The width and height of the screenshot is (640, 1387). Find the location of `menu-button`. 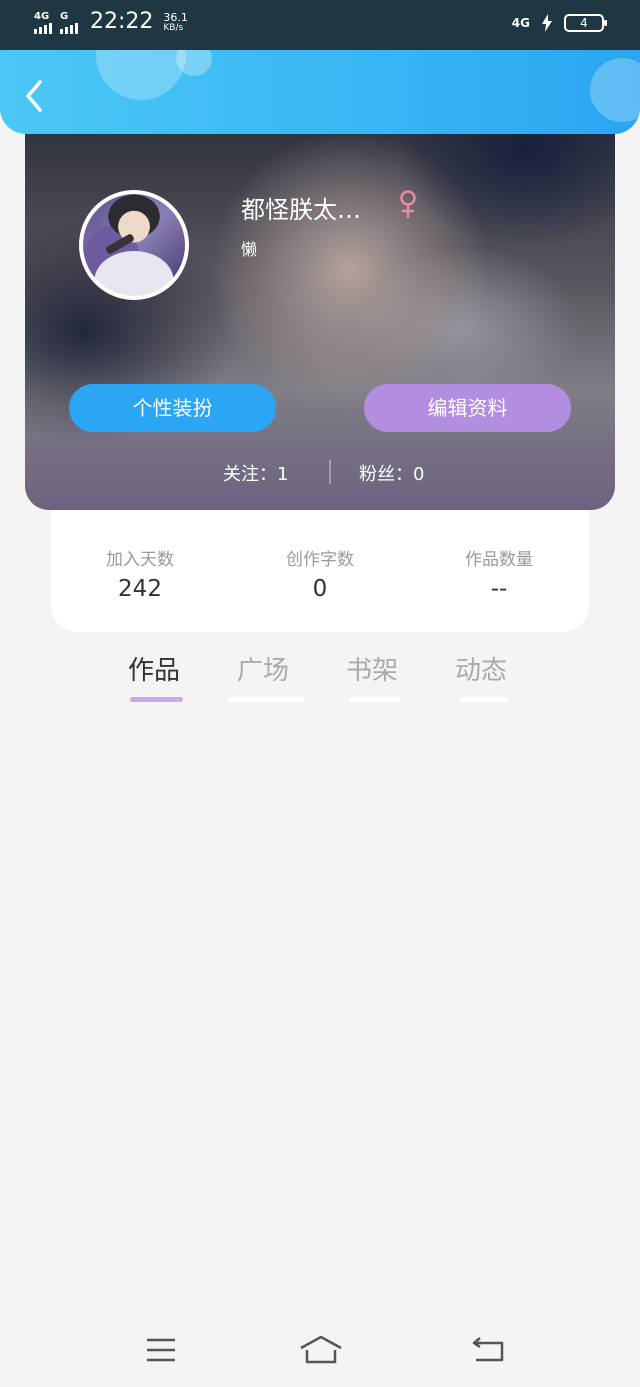

menu-button is located at coordinates (161, 1350).